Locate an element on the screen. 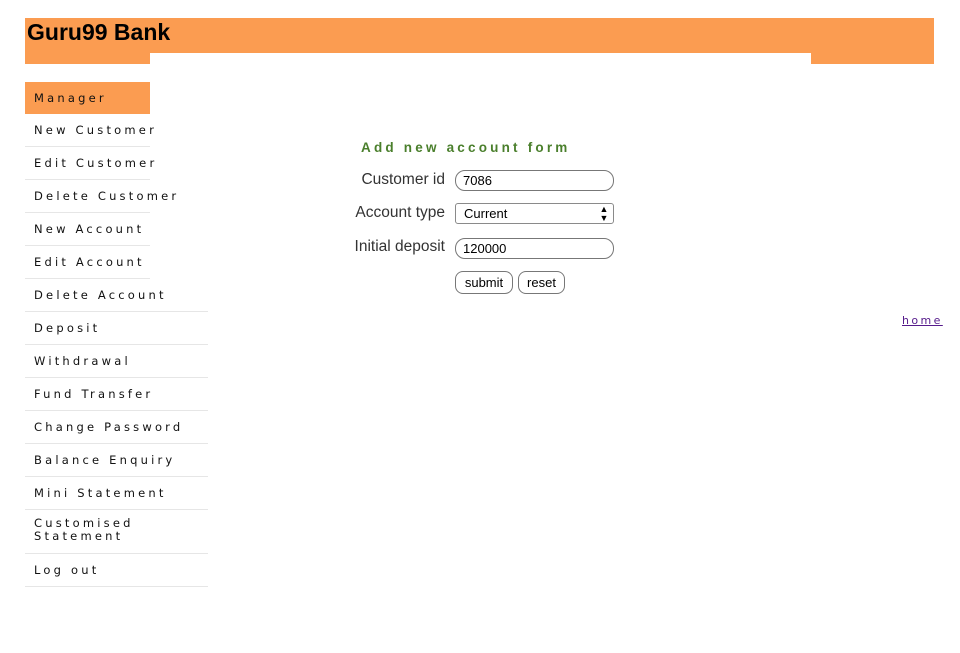  header-notch is located at coordinates (480, 58).